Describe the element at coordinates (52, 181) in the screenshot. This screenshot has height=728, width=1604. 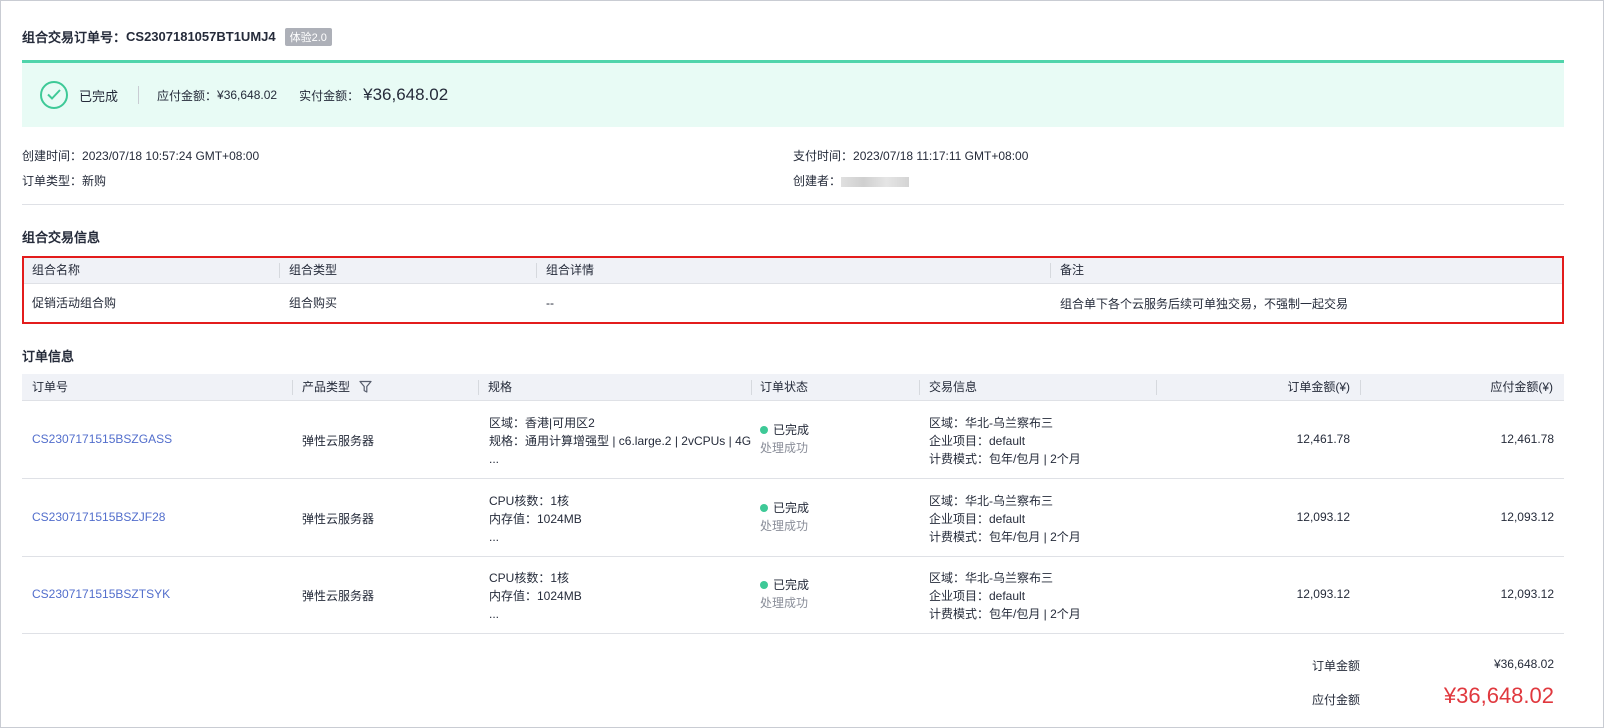
I see `order-type-label: 订单类型：` at that location.